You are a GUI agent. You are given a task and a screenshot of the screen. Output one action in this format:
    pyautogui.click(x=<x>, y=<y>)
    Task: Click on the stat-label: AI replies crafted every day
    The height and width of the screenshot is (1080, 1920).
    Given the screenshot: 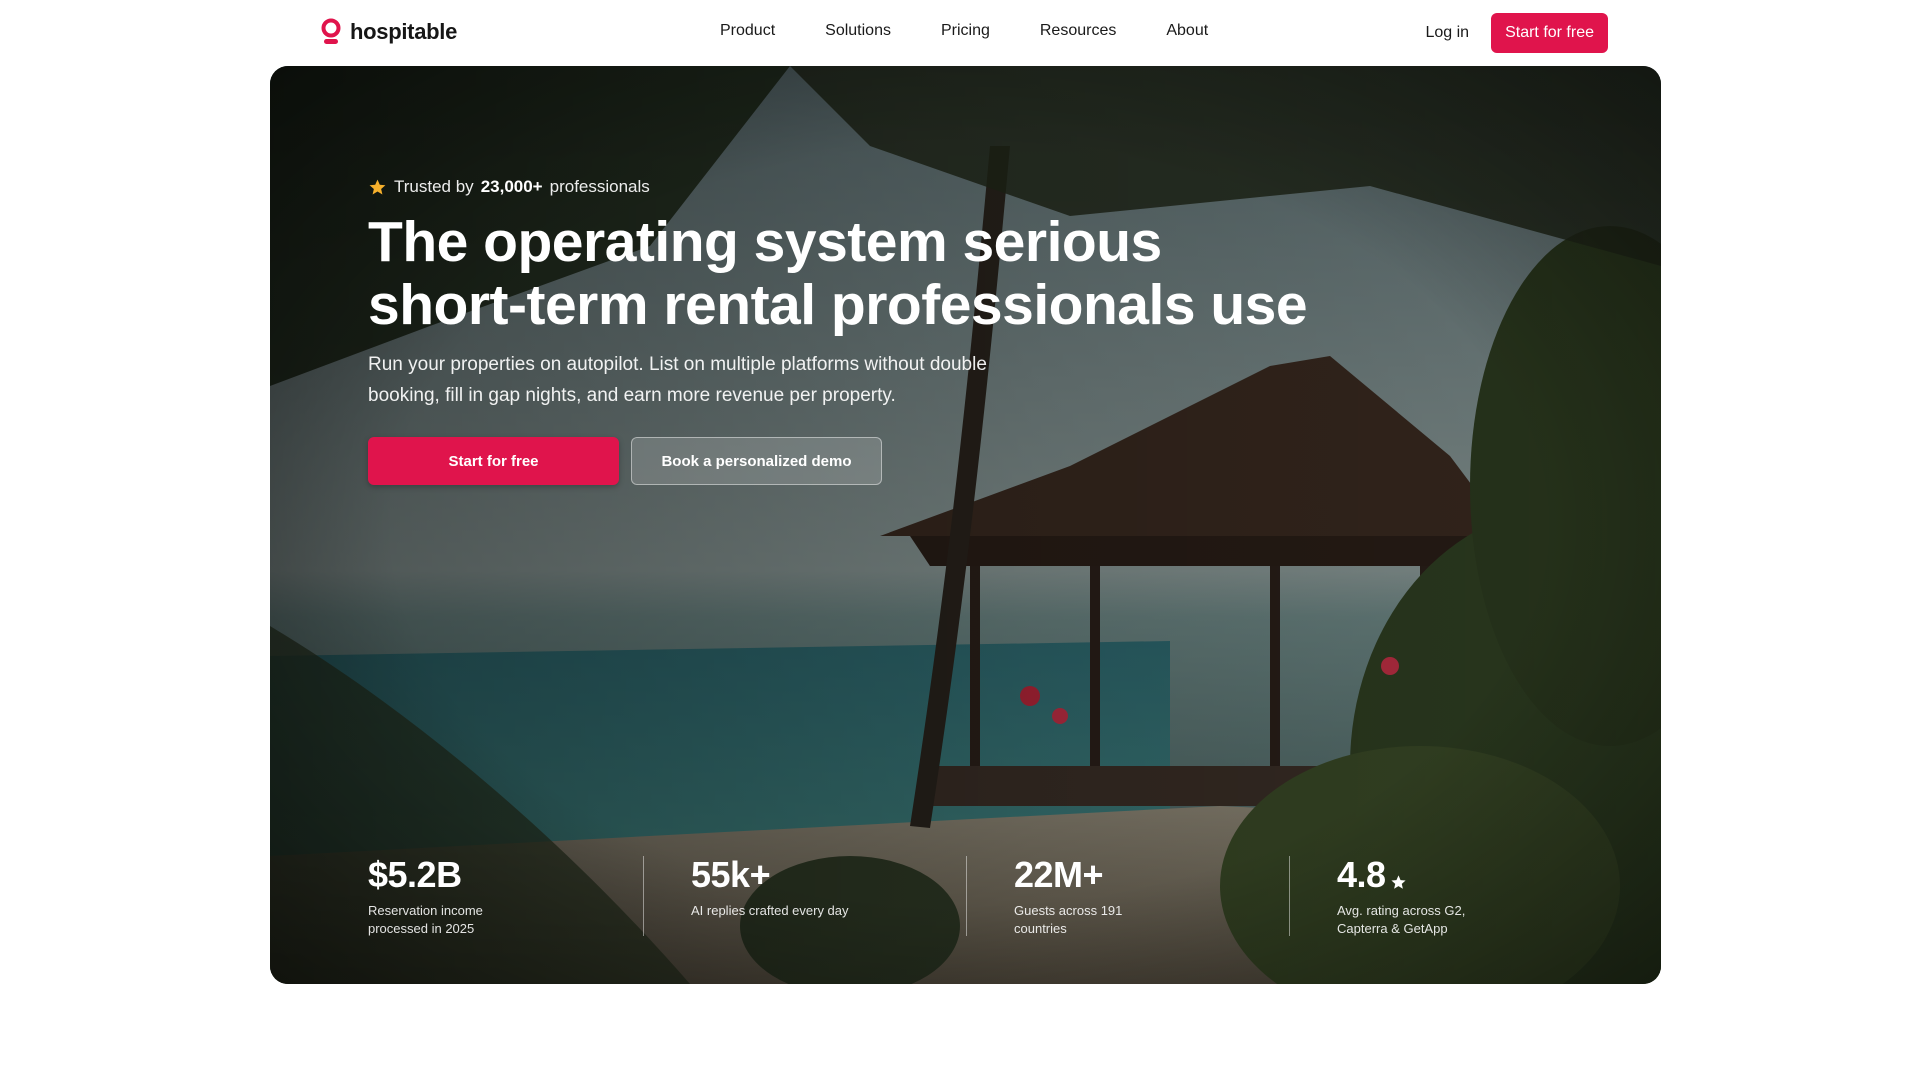 What is the action you would take?
    pyautogui.click(x=770, y=910)
    